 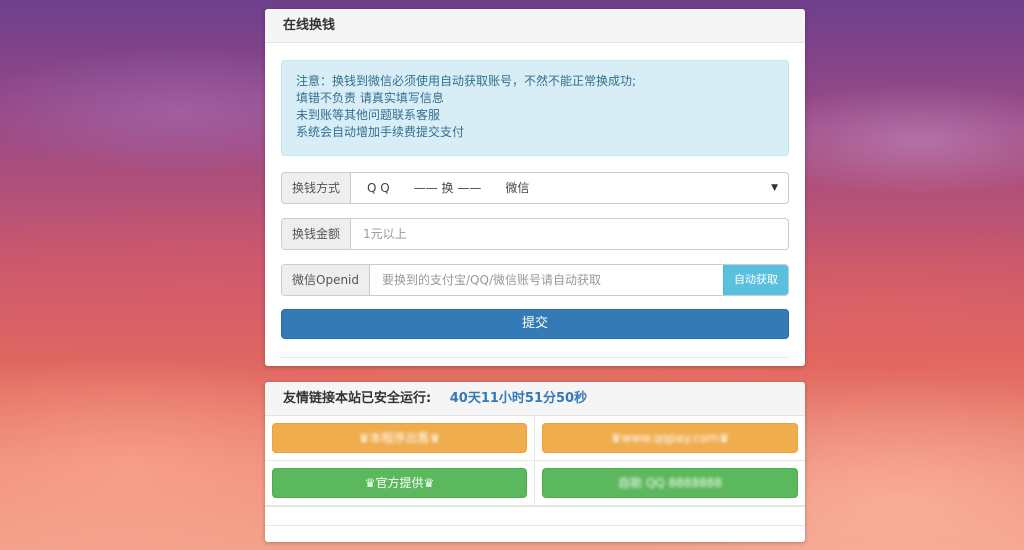 I want to click on friend-link-label: ♛本程序出售♛, so click(x=399, y=438).